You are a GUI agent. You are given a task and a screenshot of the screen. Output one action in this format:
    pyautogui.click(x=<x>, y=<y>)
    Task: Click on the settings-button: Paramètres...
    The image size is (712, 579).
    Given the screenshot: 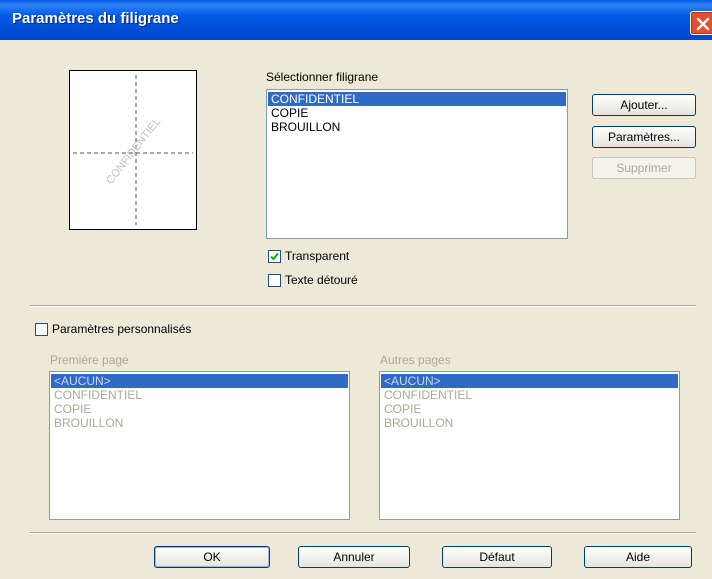 What is the action you would take?
    pyautogui.click(x=644, y=137)
    